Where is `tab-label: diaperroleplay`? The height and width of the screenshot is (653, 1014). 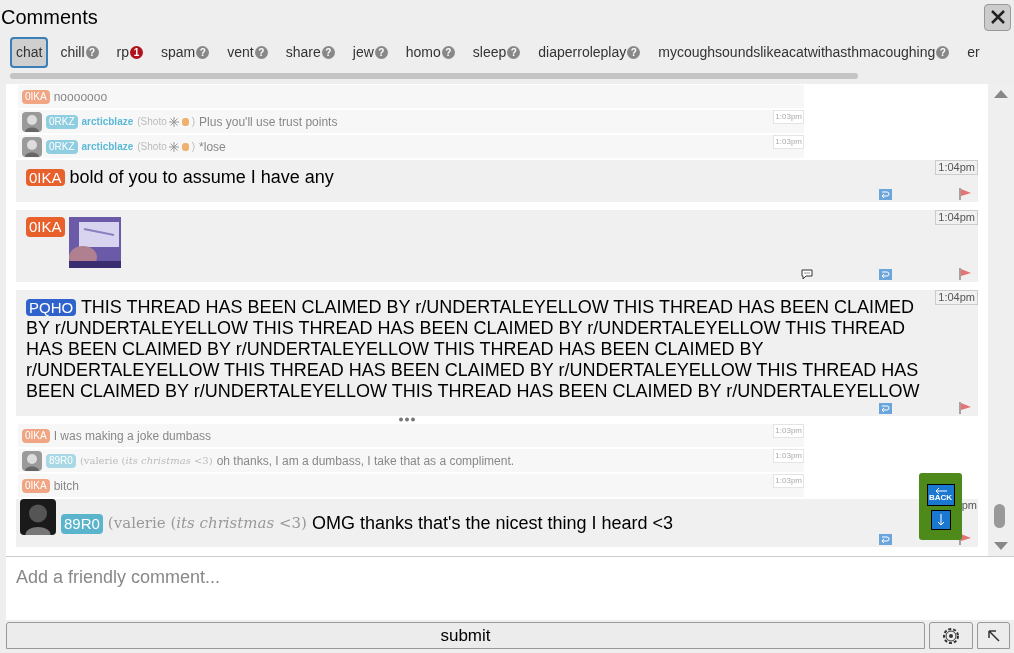 tab-label: diaperroleplay is located at coordinates (582, 52).